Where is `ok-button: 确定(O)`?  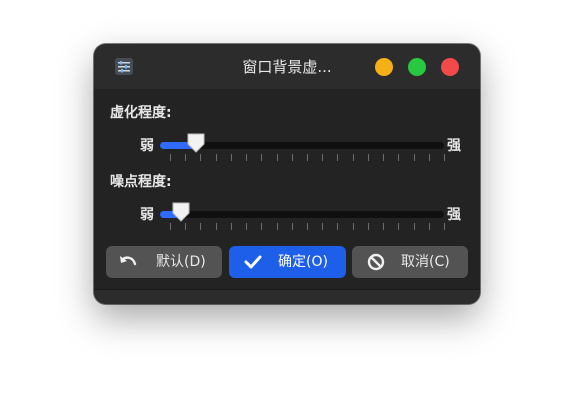
ok-button: 确定(O) is located at coordinates (287, 262).